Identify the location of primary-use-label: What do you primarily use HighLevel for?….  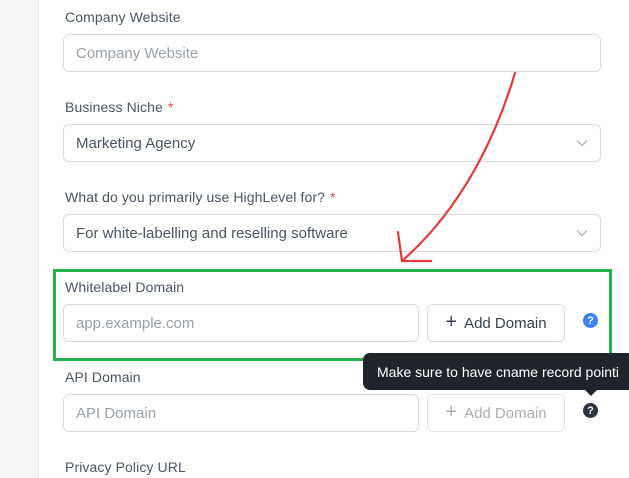
(200, 197).